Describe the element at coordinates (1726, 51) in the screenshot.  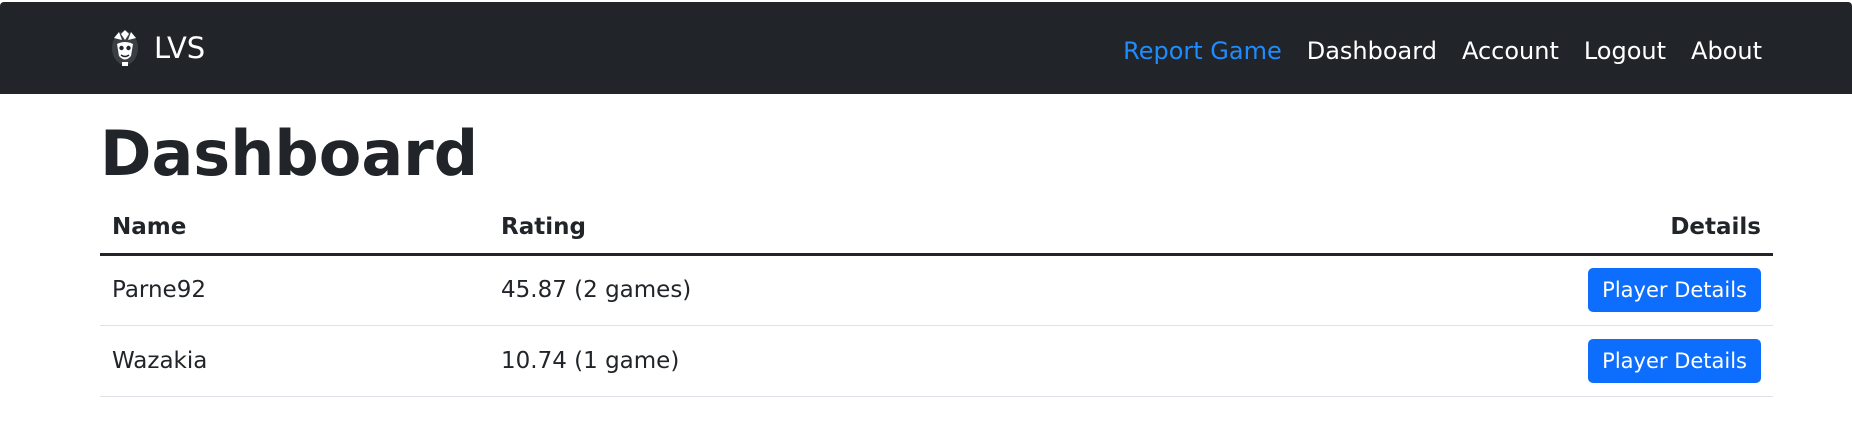
I see `nav-link-about: About` at that location.